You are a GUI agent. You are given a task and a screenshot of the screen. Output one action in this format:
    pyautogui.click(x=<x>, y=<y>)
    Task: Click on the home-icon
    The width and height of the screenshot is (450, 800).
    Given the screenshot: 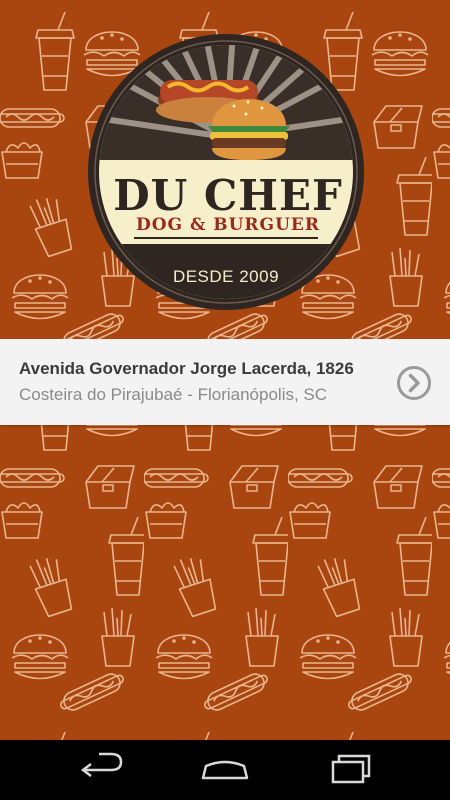 What is the action you would take?
    pyautogui.click(x=225, y=770)
    